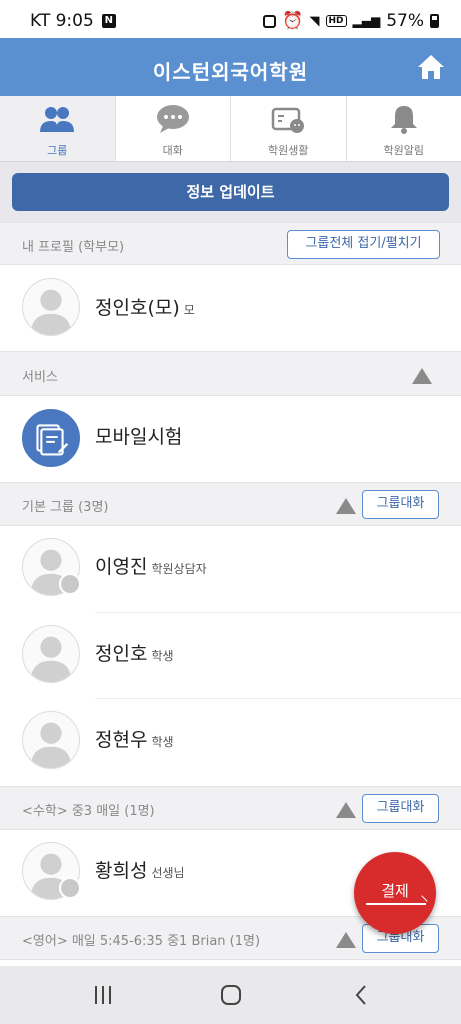  I want to click on notification-icon: N, so click(108, 21).